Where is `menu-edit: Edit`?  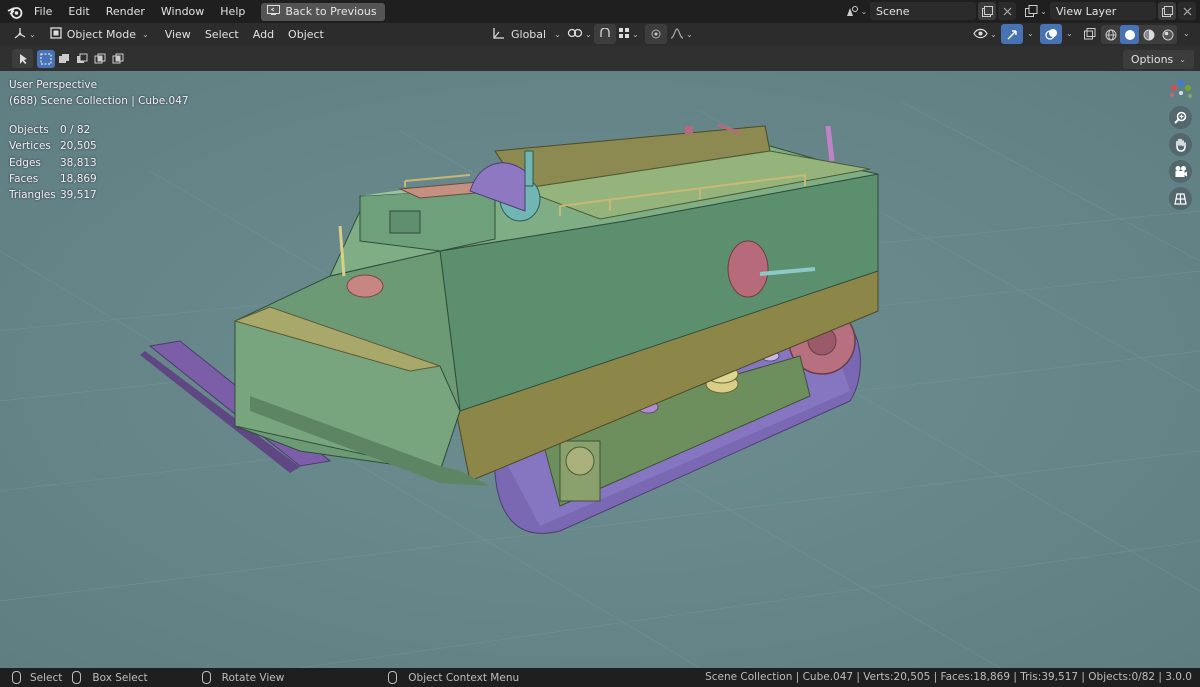 menu-edit: Edit is located at coordinates (78, 11).